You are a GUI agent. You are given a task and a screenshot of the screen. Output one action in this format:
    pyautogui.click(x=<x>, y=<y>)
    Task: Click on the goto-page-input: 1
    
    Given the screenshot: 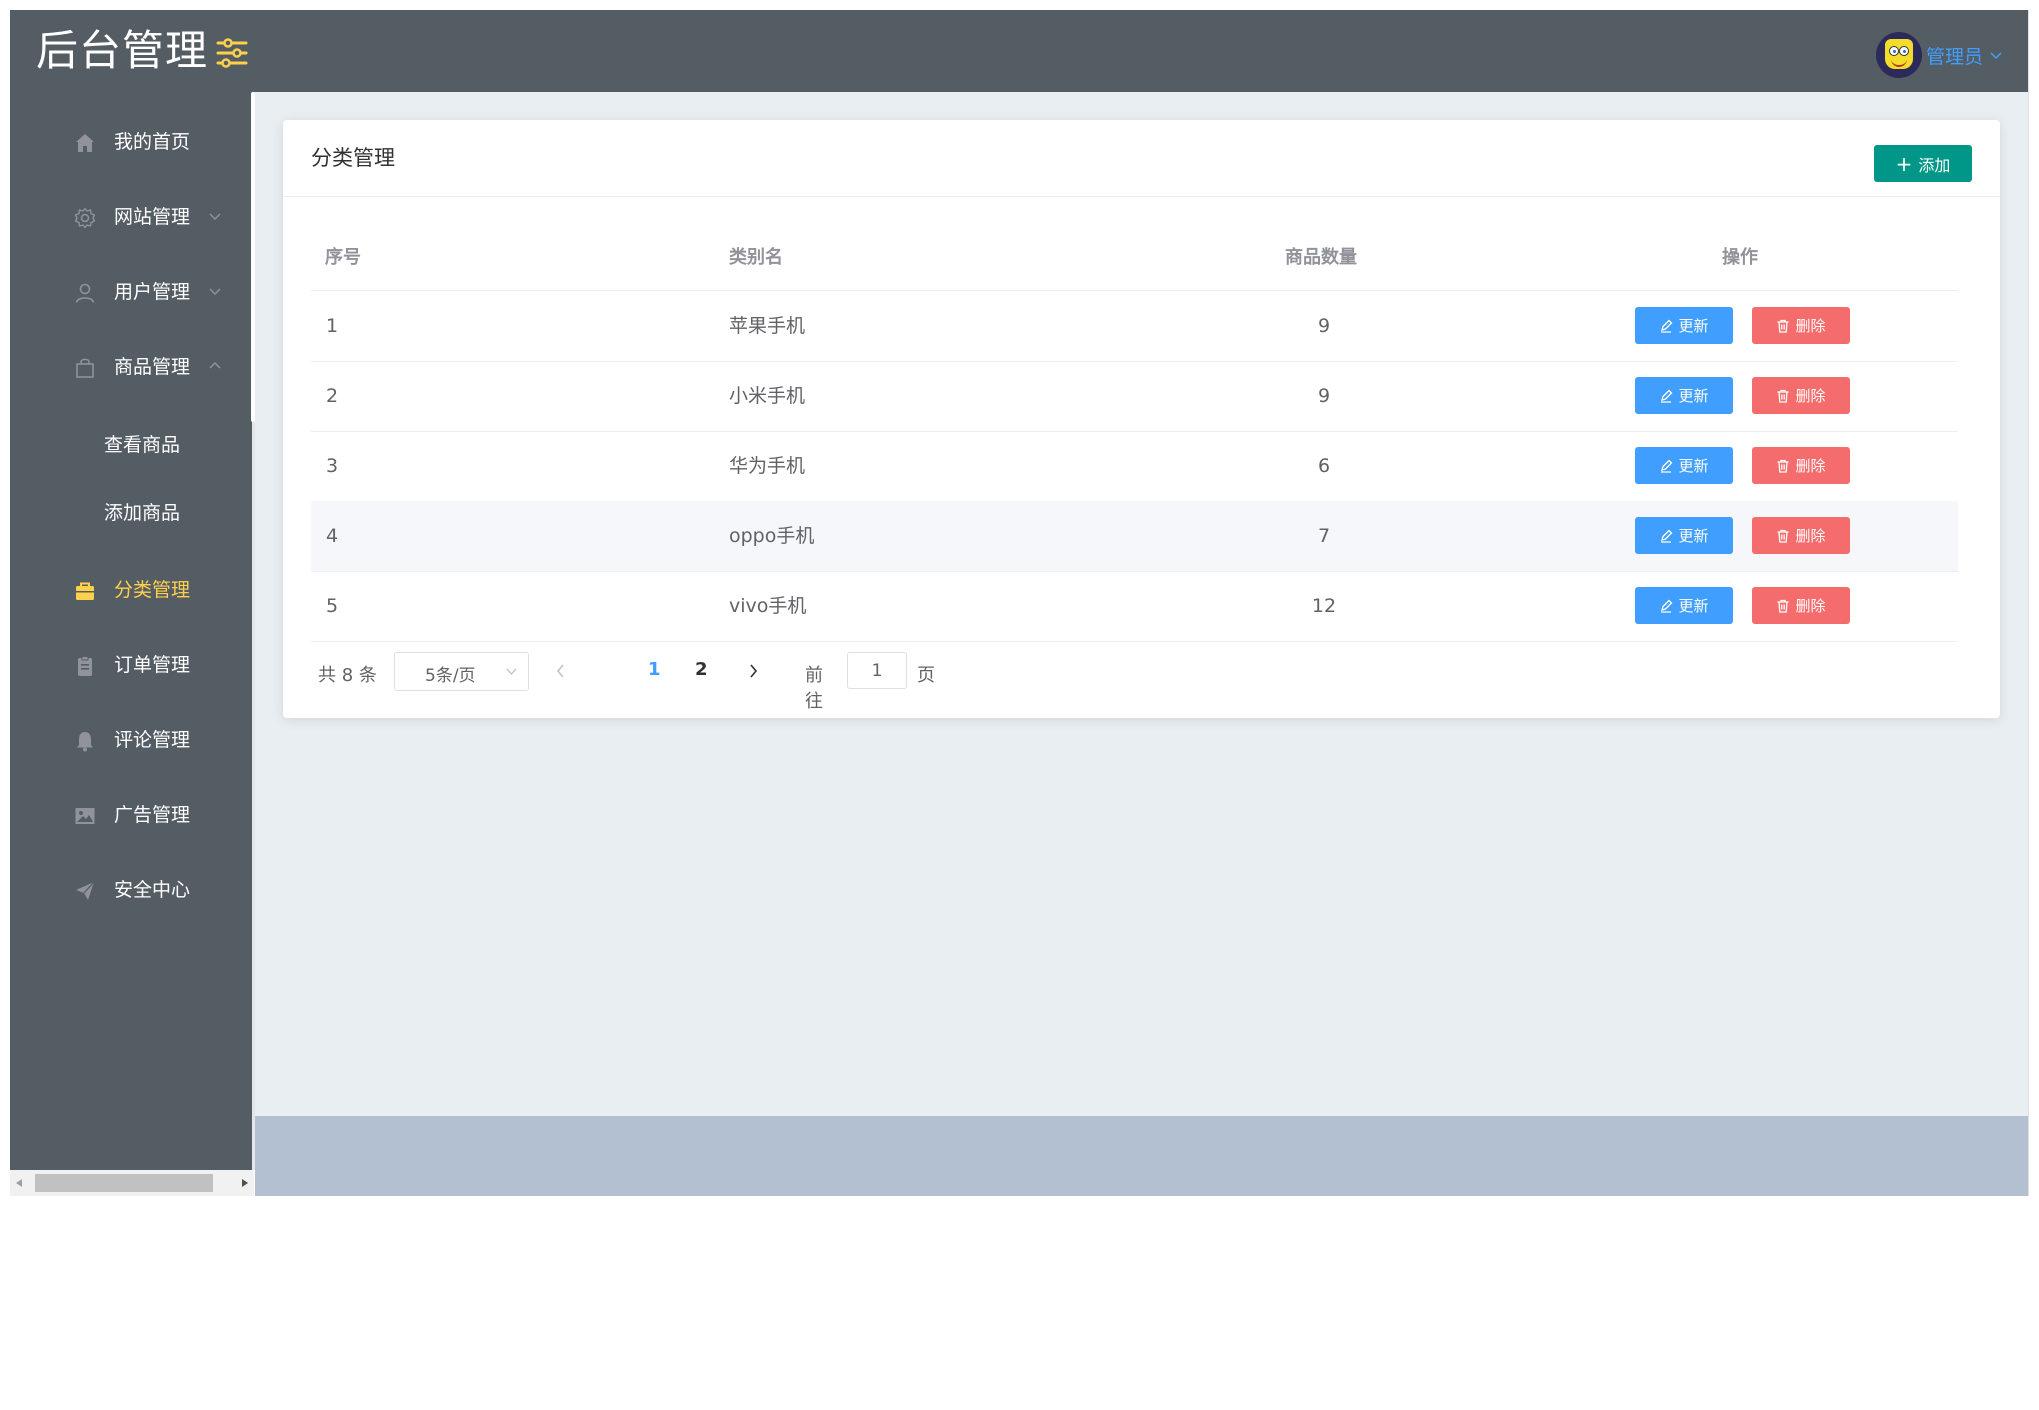 What is the action you would take?
    pyautogui.click(x=877, y=670)
    